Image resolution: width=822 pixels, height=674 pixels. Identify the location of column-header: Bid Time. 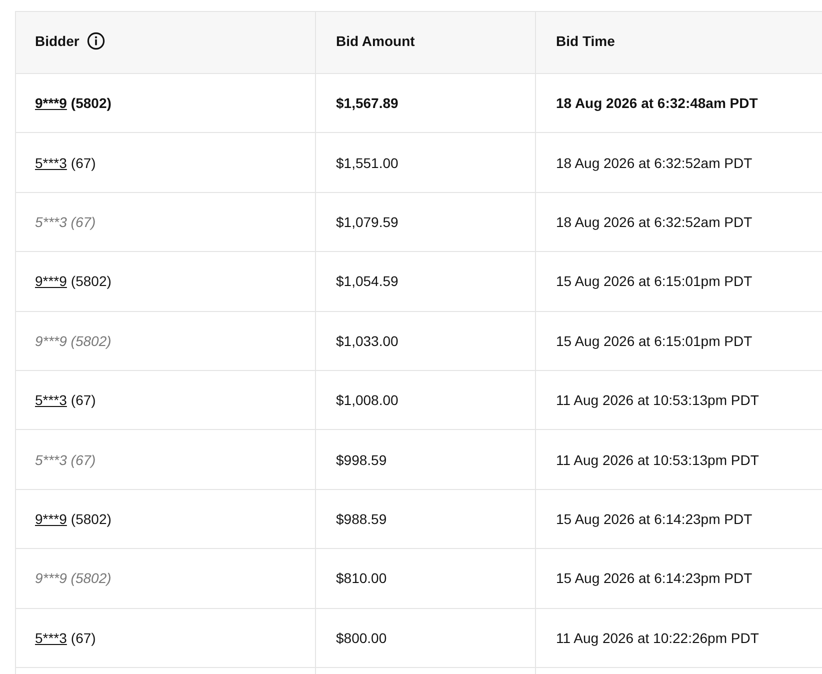
(585, 40).